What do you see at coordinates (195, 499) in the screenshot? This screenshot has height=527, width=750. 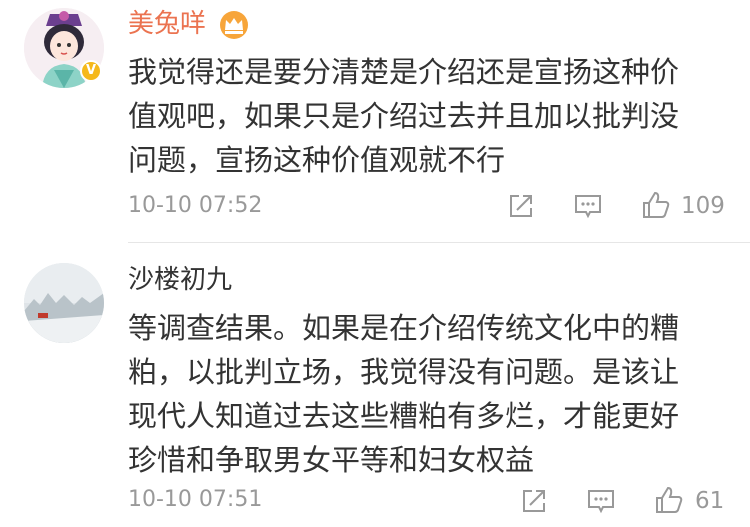 I see `timestamp: 10-10 07:51` at bounding box center [195, 499].